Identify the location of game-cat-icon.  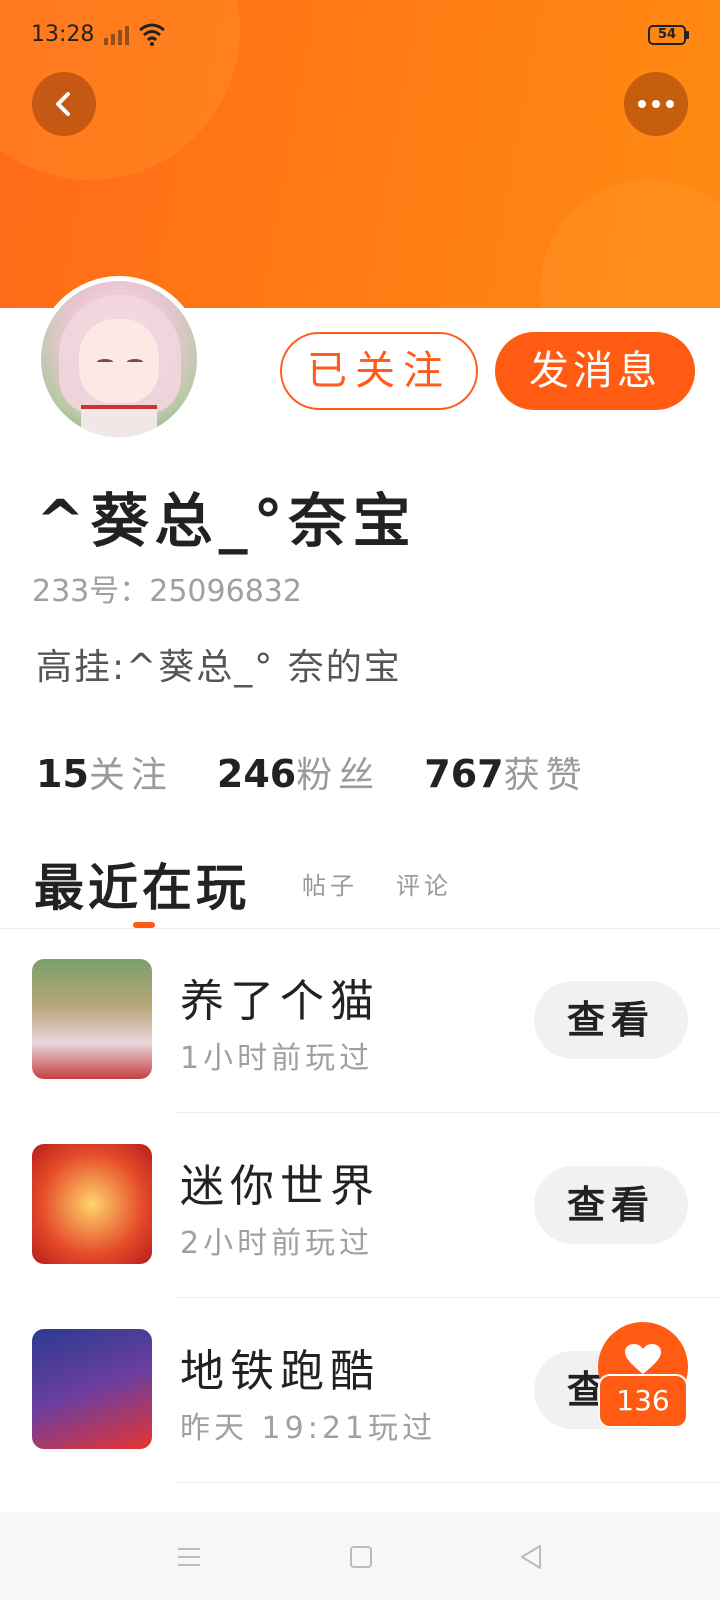
(92, 1019).